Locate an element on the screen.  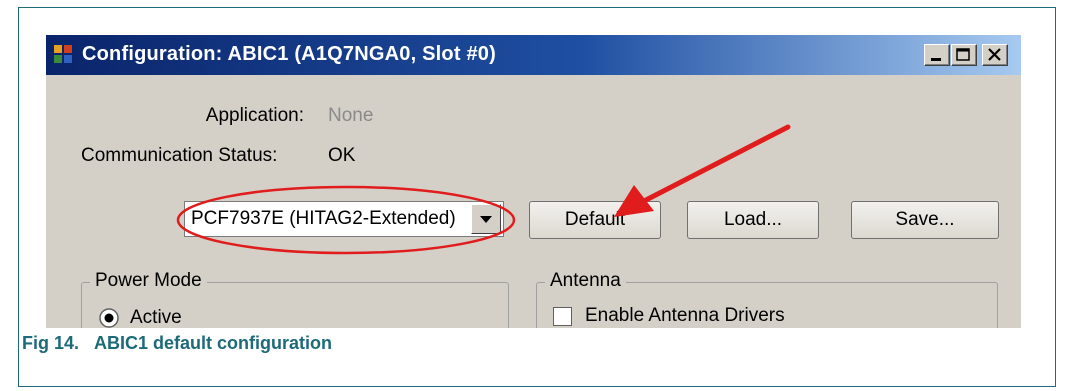
pointer-arrow-shaft is located at coordinates (717, 163).